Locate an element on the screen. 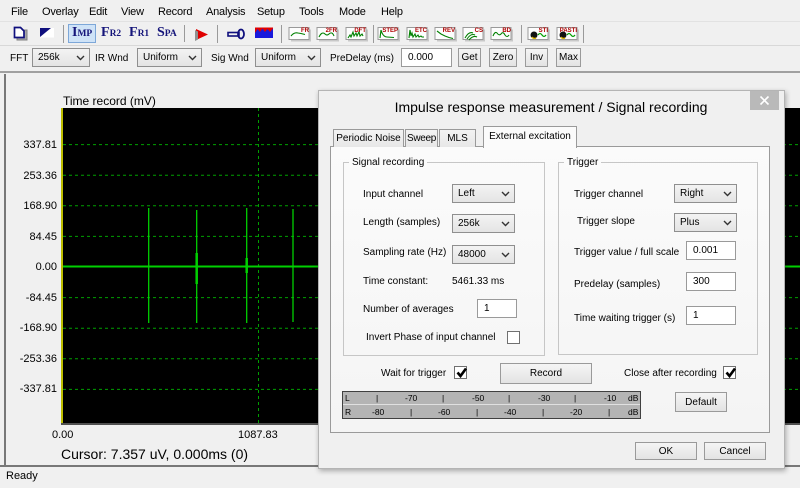 This screenshot has width=800, height=488. svg-text: BD is located at coordinates (506, 31).